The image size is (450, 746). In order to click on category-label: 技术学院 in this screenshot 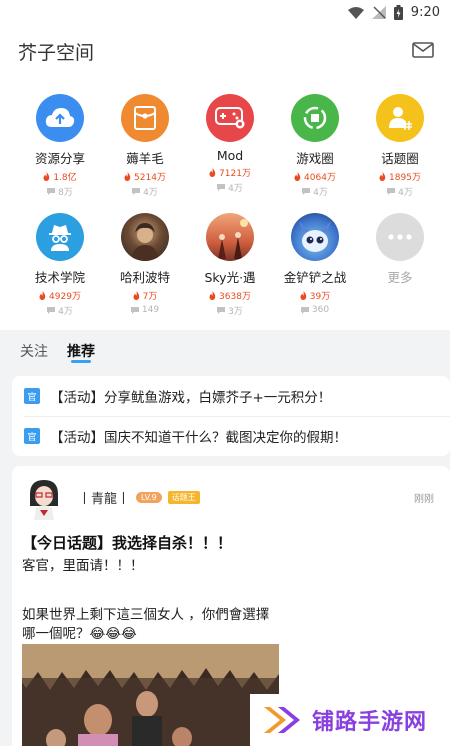, I will do `click(59, 277)`.